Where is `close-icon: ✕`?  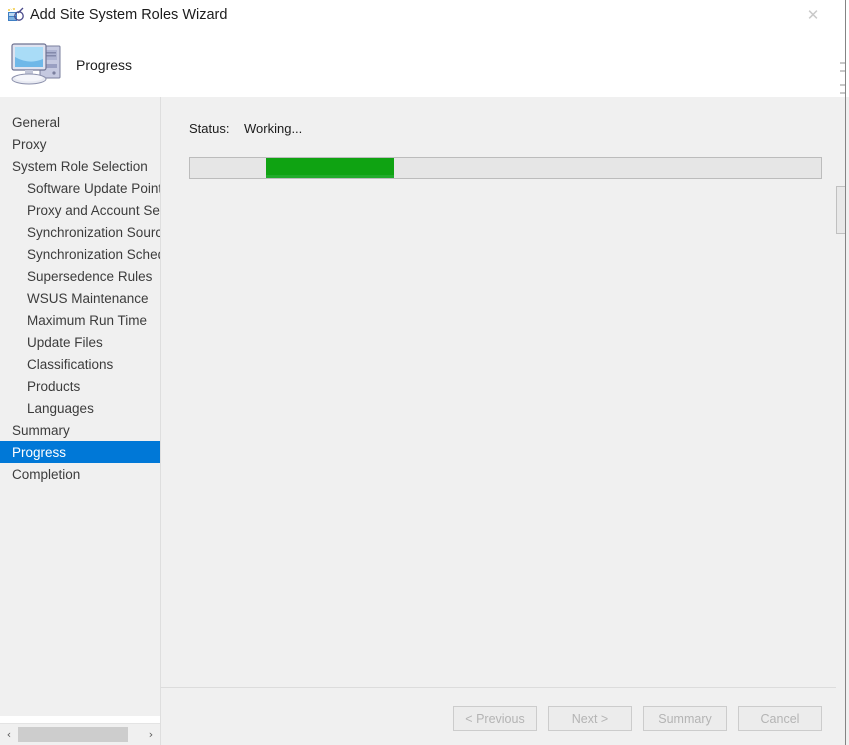
close-icon: ✕ is located at coordinates (813, 14).